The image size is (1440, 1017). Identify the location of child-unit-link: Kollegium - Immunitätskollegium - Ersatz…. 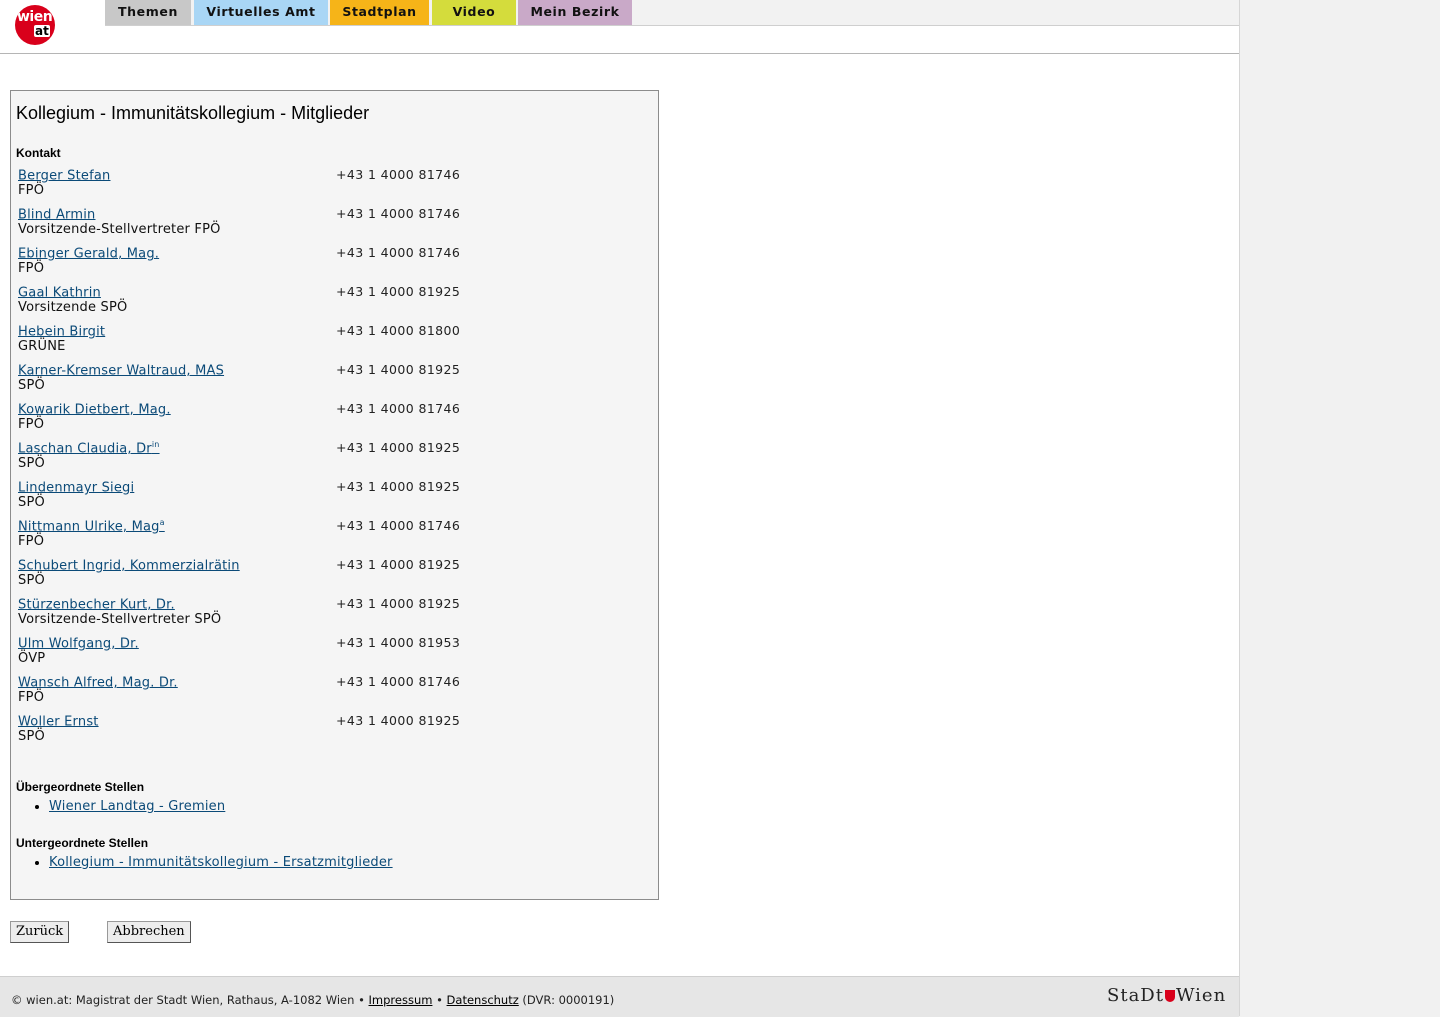
(221, 862).